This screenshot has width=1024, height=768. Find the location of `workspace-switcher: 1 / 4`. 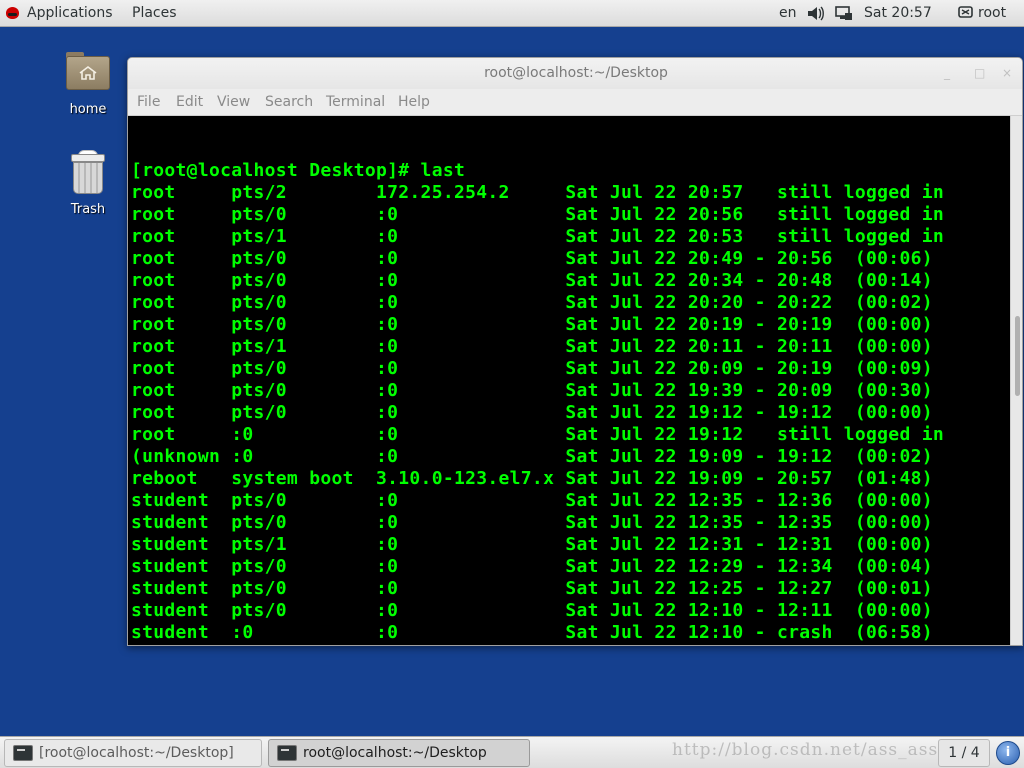

workspace-switcher: 1 / 4 is located at coordinates (964, 753).